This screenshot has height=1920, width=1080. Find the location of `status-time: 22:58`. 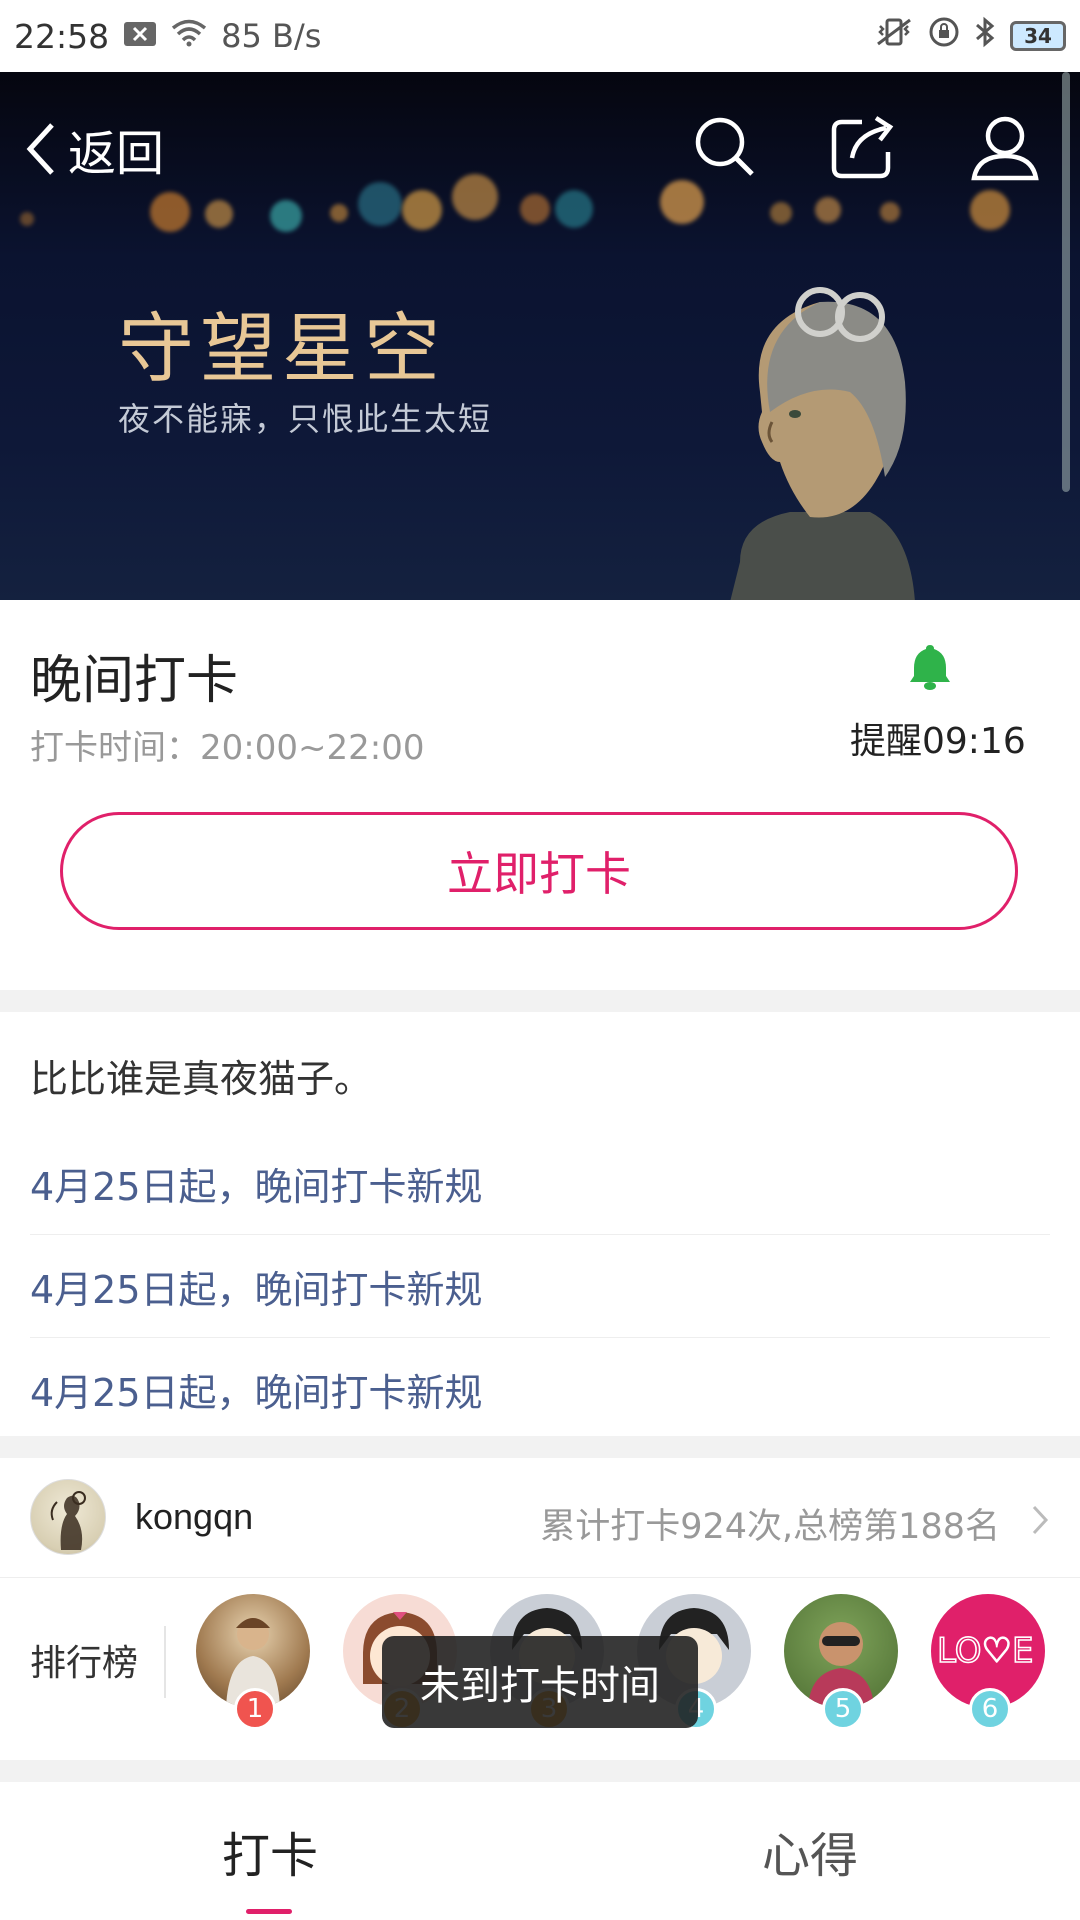

status-time: 22:58 is located at coordinates (62, 36).